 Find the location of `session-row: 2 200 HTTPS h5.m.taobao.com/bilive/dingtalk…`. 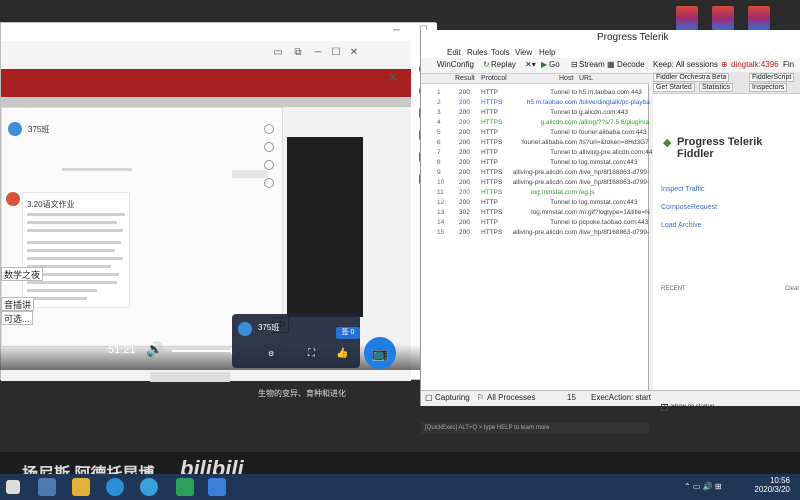

session-row: 2 200 HTTPS h5.m.taobao.com/bilive/dingtalk… is located at coordinates (535, 103).